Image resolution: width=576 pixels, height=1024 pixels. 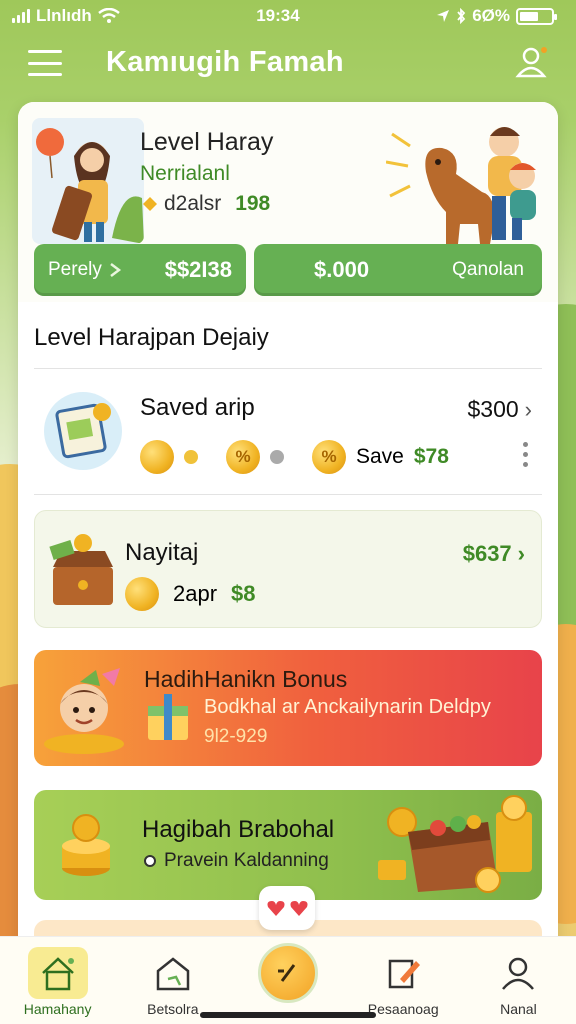 What do you see at coordinates (288, 1015) in the screenshot?
I see `home-indicator` at bounding box center [288, 1015].